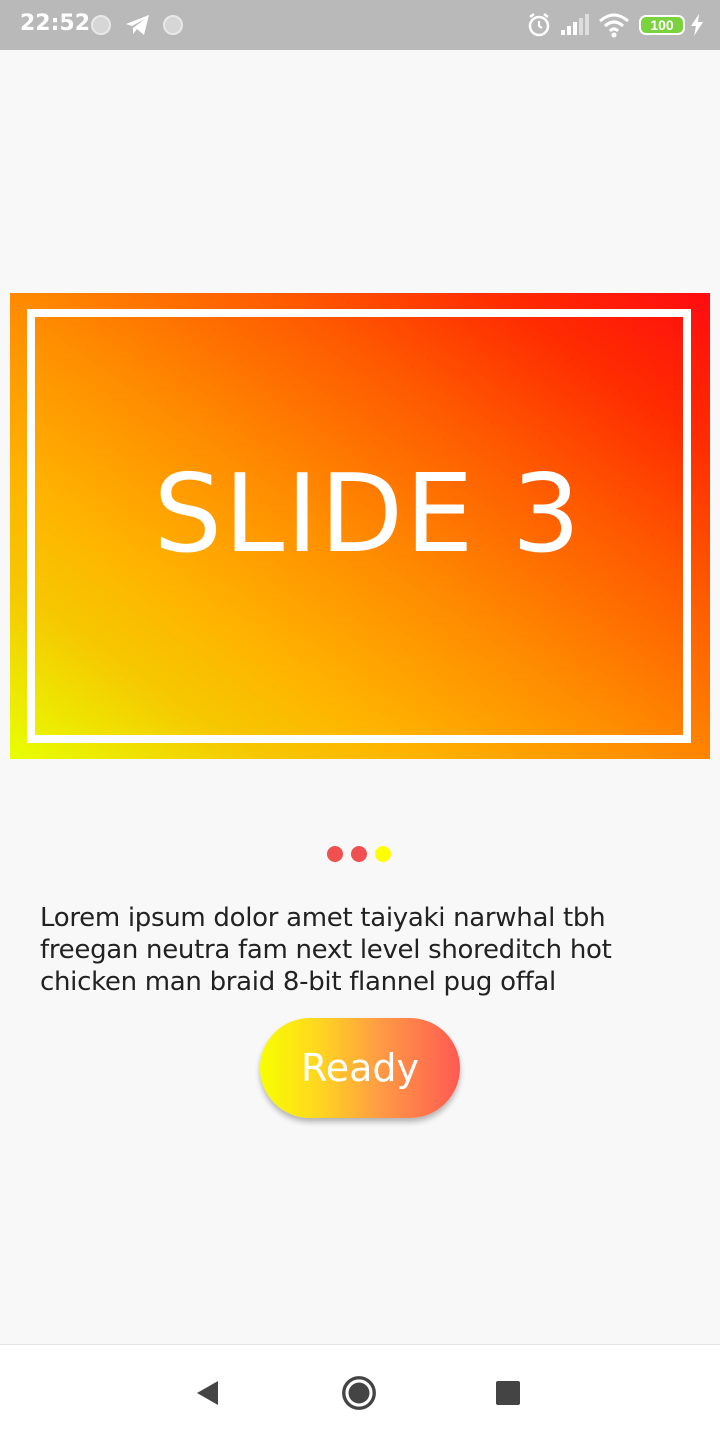 This screenshot has width=720, height=1440. I want to click on charging-icon, so click(697, 25).